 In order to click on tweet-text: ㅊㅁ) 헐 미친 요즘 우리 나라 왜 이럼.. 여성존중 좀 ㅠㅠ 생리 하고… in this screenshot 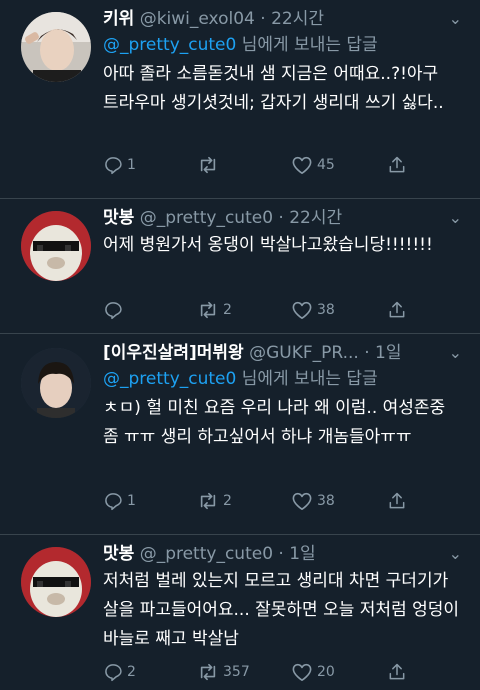, I will do `click(274, 422)`.